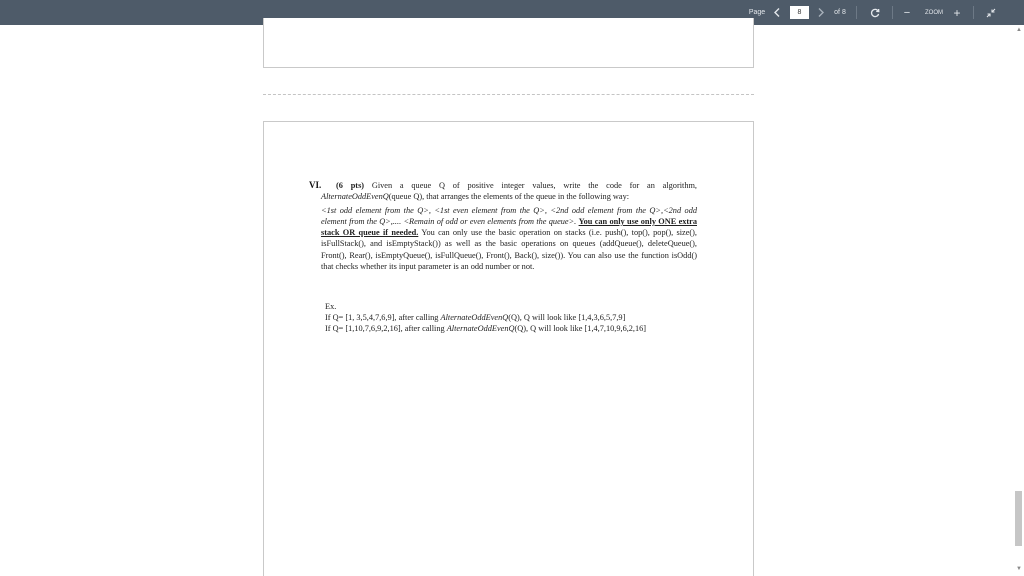 The width and height of the screenshot is (1024, 576). Describe the element at coordinates (1019, 570) in the screenshot. I see `scroll-down-button: ▼` at that location.